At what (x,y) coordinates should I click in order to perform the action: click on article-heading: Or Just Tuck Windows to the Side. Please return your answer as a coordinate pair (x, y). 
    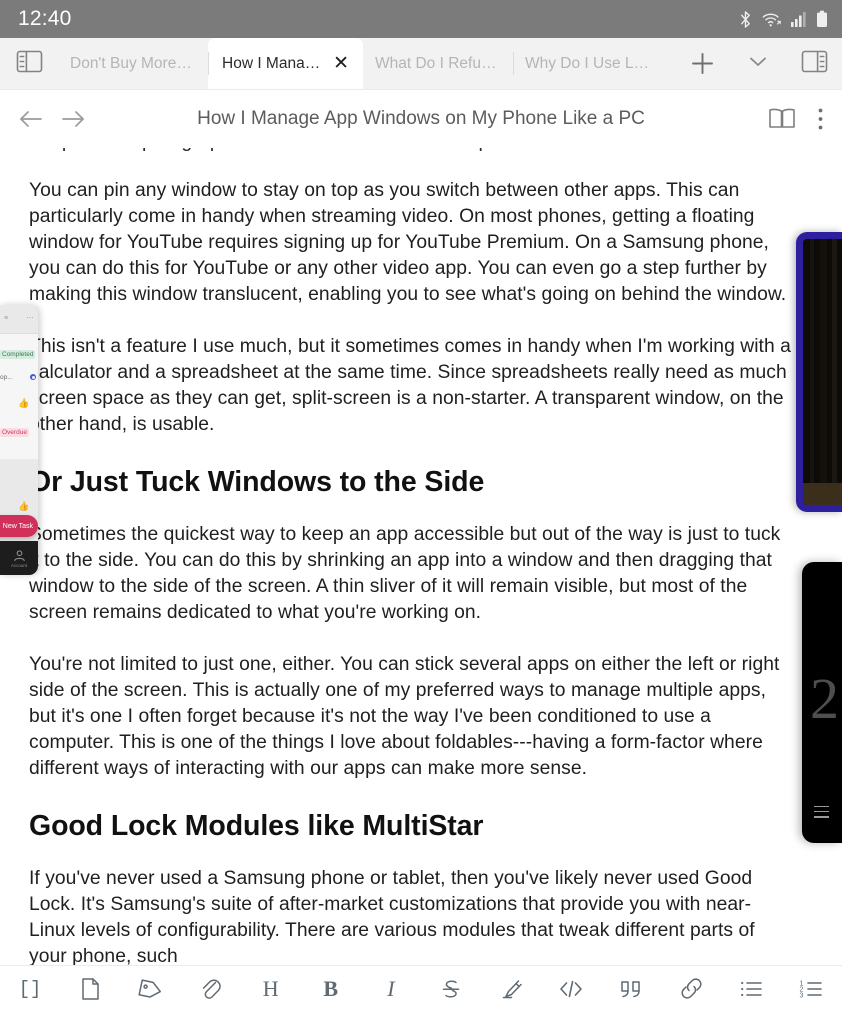
    Looking at the image, I should click on (257, 482).